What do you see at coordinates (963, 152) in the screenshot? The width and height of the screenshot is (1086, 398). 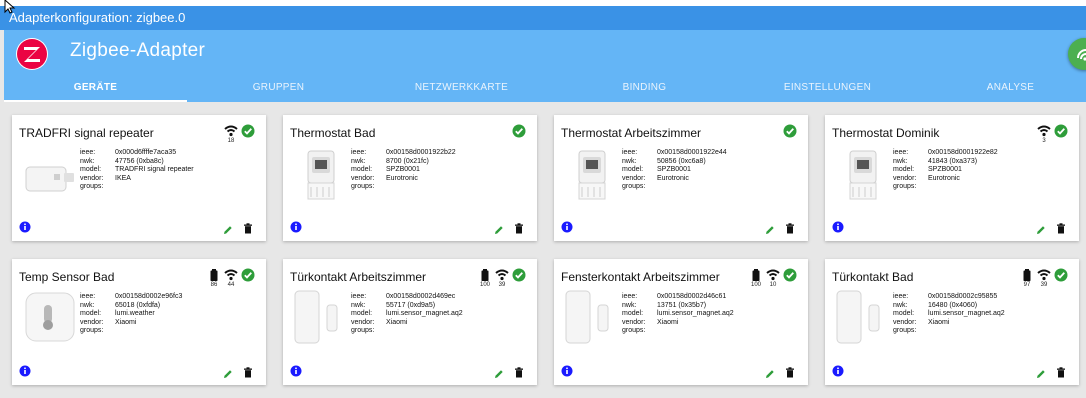 I see `property-value: 0x00158d0001922e82` at bounding box center [963, 152].